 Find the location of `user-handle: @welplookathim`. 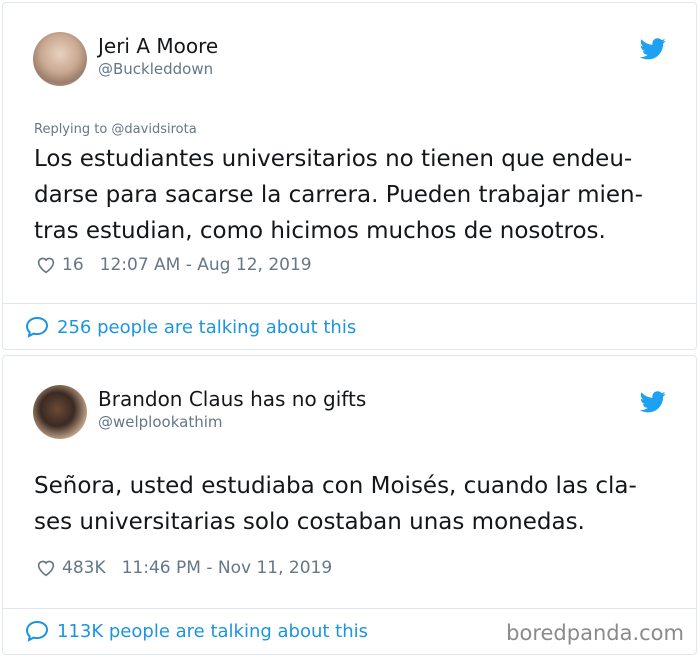

user-handle: @welplookathim is located at coordinates (160, 422).